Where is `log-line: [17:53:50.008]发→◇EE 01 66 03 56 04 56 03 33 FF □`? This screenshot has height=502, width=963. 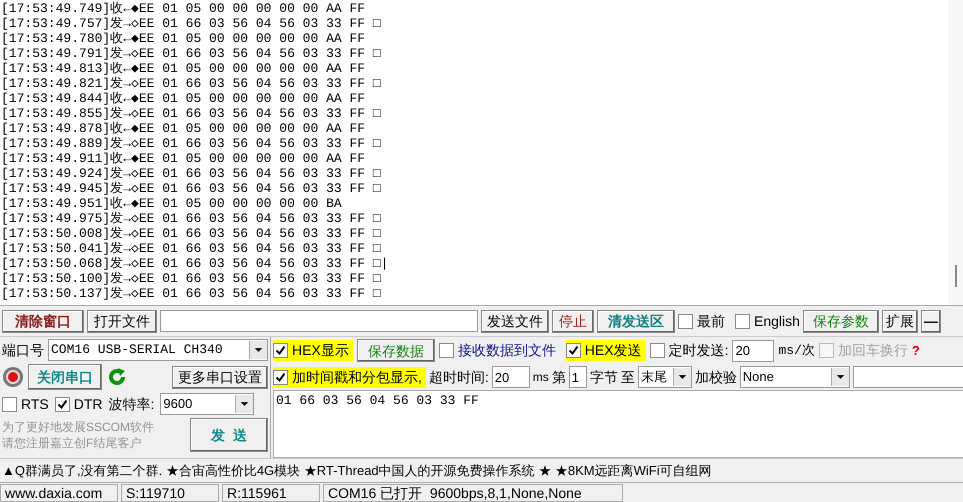 log-line: [17:53:50.008]发→◇EE 01 66 03 56 04 56 03 33 FF □ is located at coordinates (191, 233).